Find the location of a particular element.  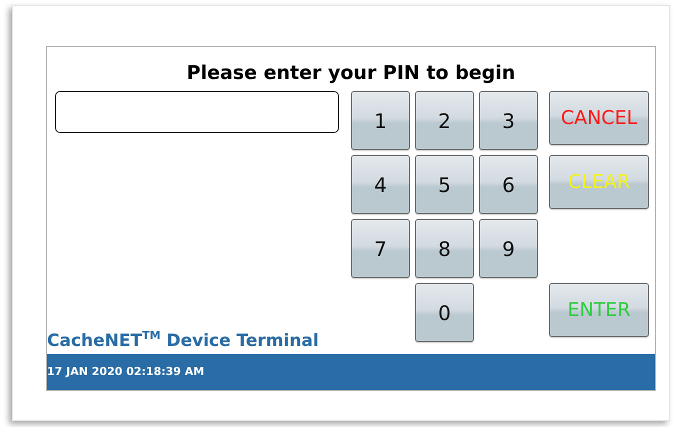

digit-key: 6 is located at coordinates (508, 184).